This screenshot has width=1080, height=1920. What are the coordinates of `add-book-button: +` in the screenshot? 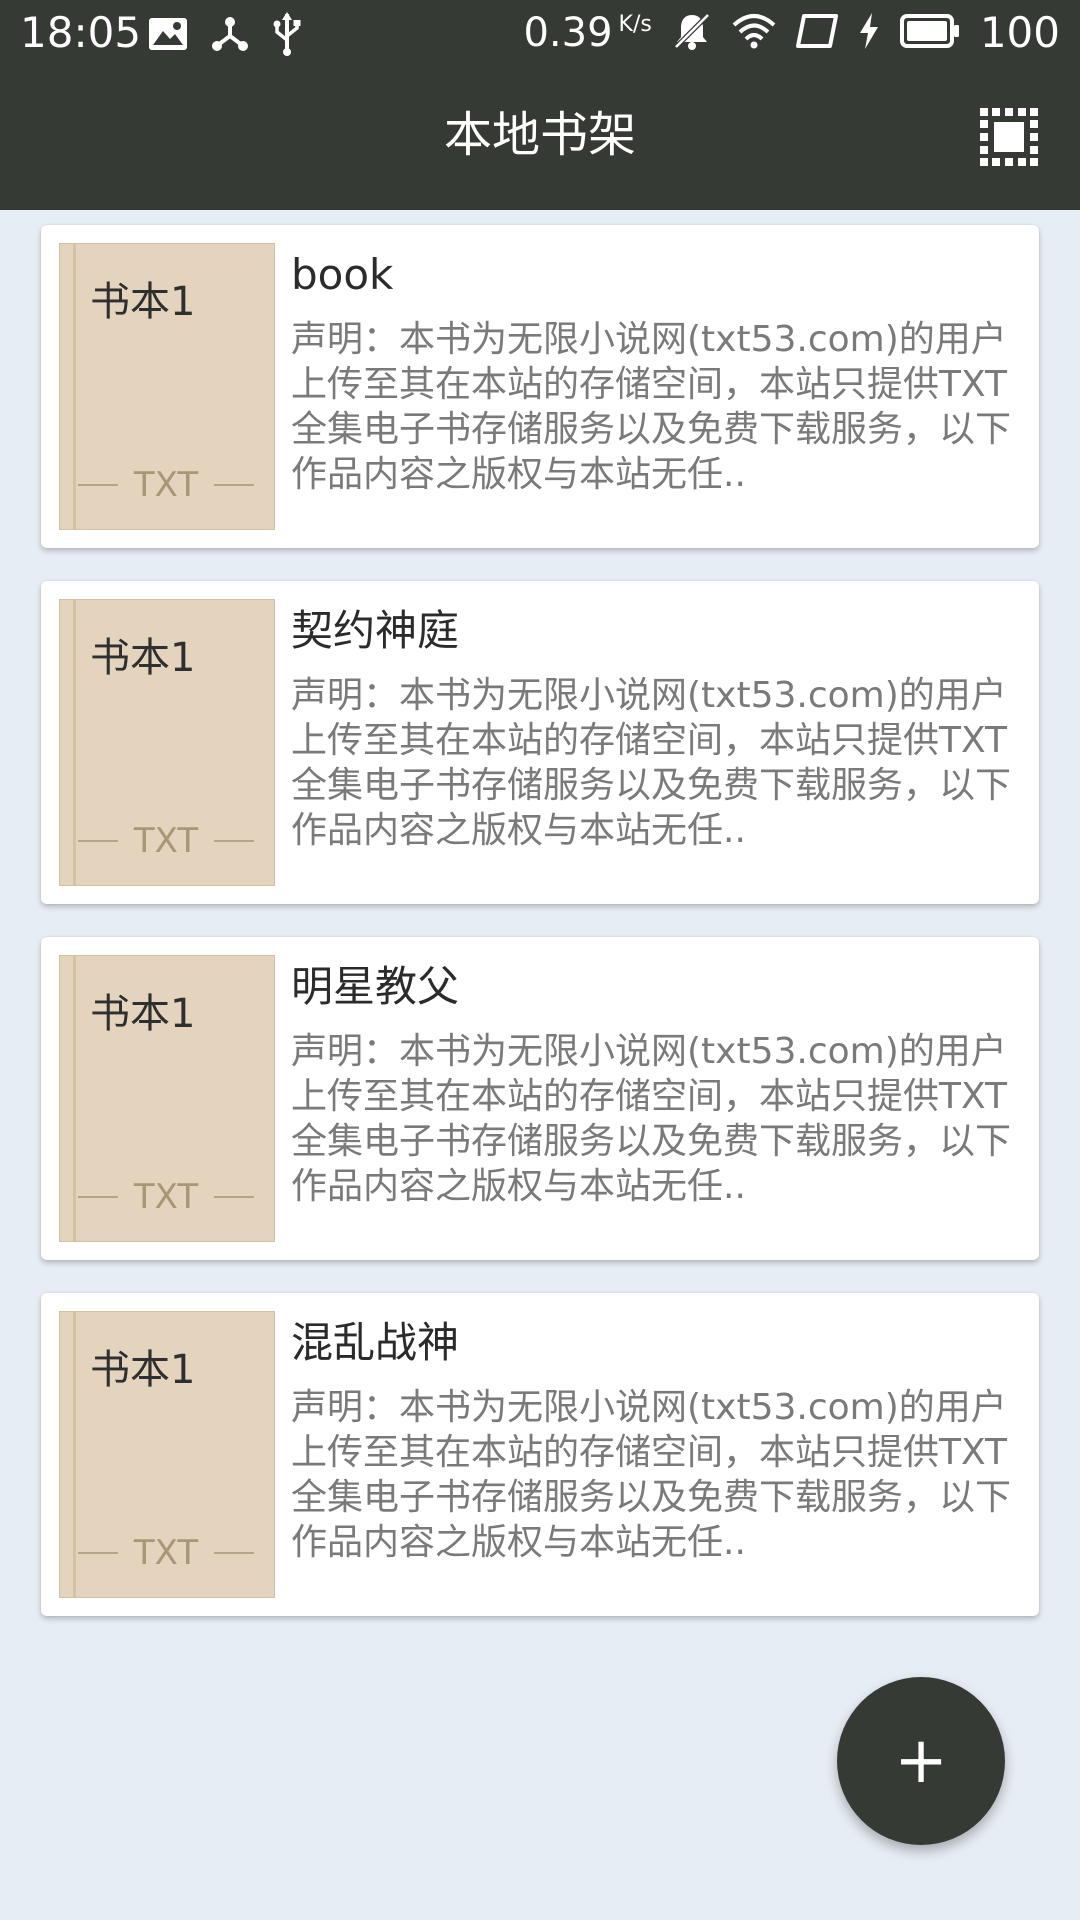 It's located at (921, 1761).